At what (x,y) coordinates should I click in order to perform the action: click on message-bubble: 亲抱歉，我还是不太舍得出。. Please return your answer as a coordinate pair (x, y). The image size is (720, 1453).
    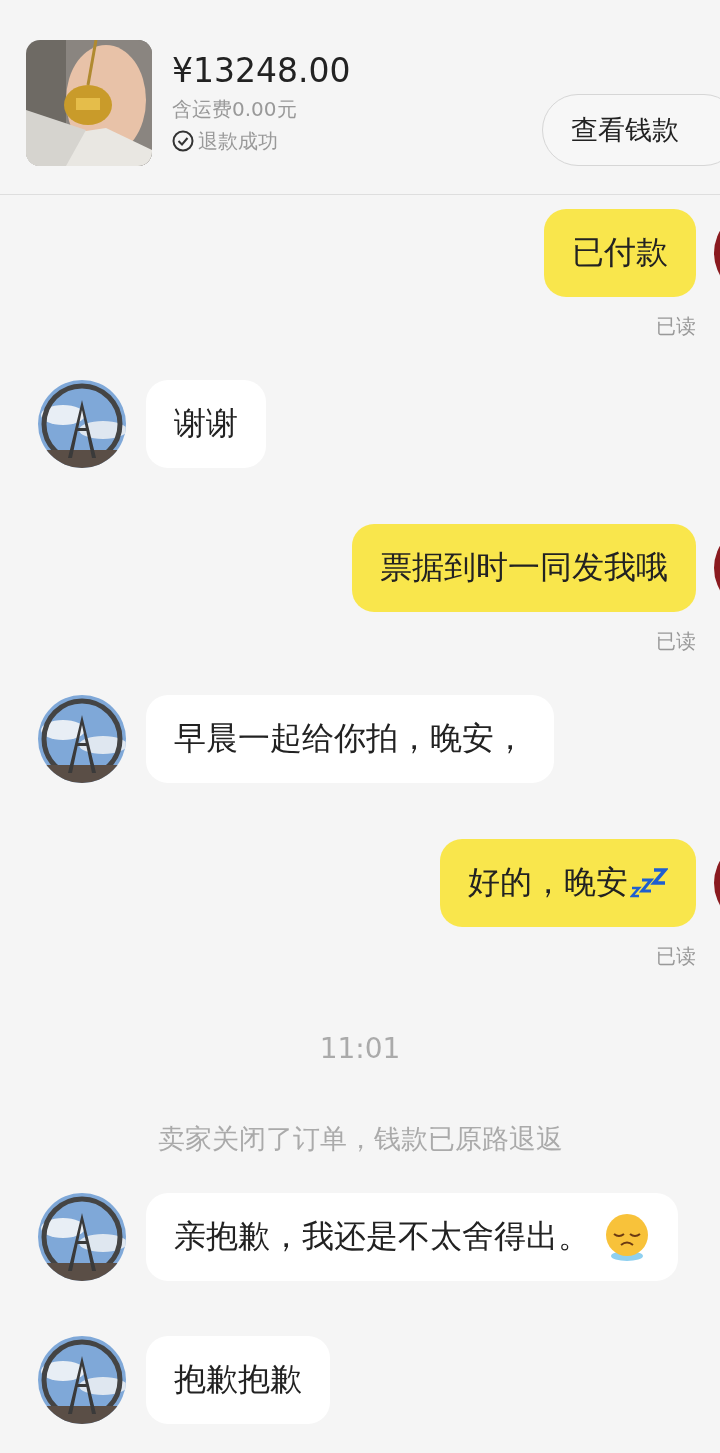
    Looking at the image, I should click on (412, 1237).